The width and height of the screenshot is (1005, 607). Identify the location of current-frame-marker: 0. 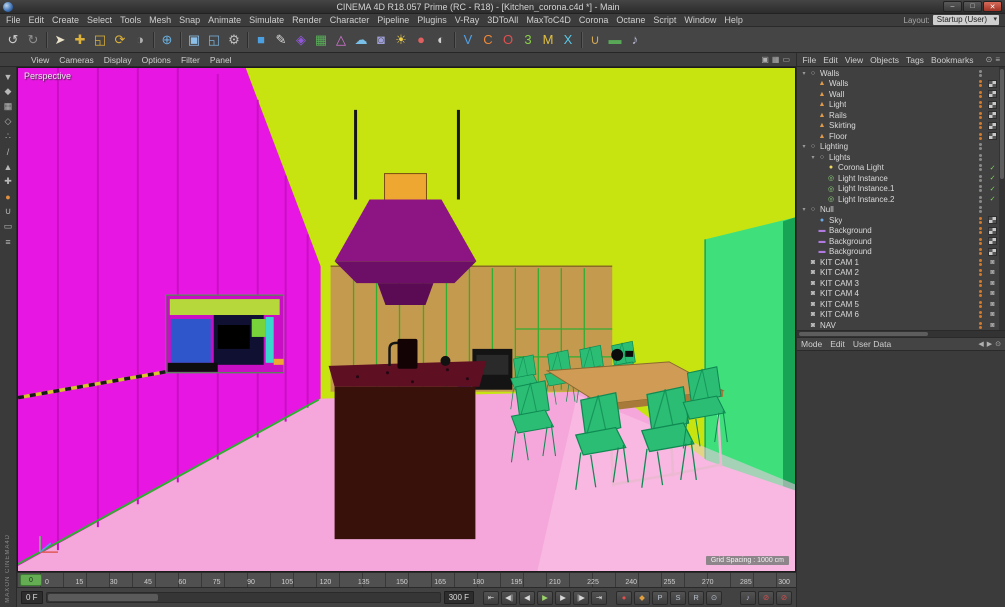
(31, 580).